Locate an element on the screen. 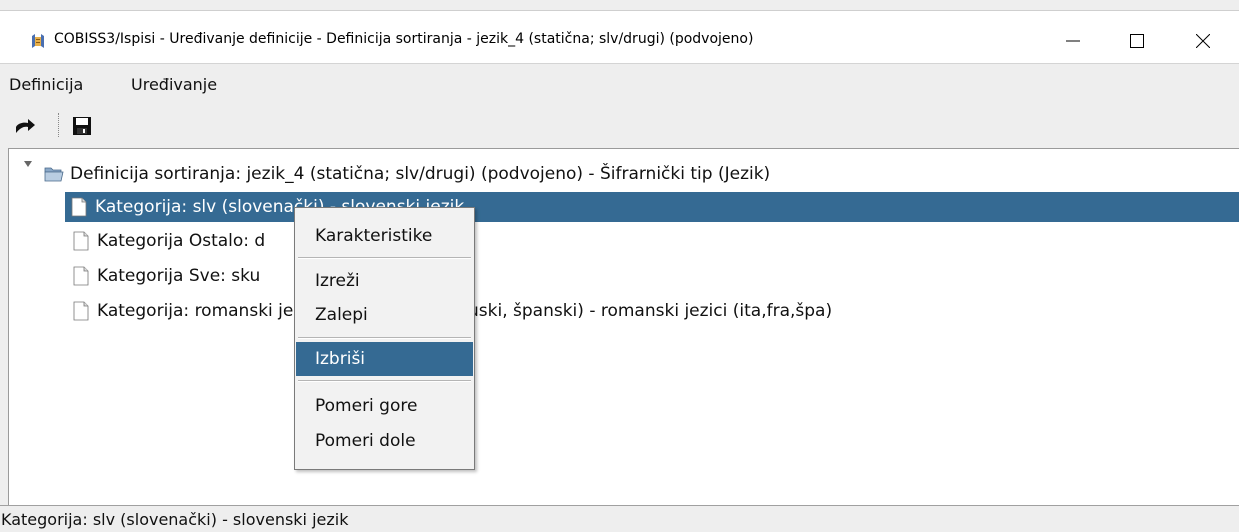 This screenshot has width=1239, height=532. tree-node-label: Kategorija Sve: sku is located at coordinates (179, 276).